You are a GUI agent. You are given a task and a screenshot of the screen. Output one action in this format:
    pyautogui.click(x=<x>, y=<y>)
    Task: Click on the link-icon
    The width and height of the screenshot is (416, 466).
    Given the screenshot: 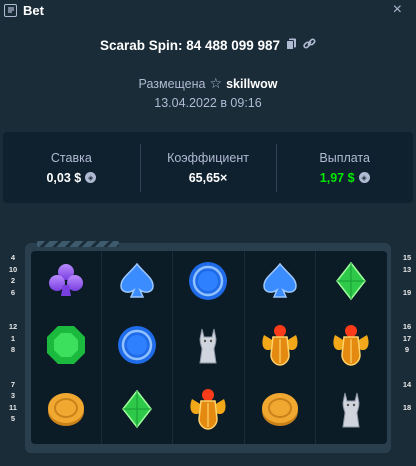 What is the action you would take?
    pyautogui.click(x=309, y=45)
    